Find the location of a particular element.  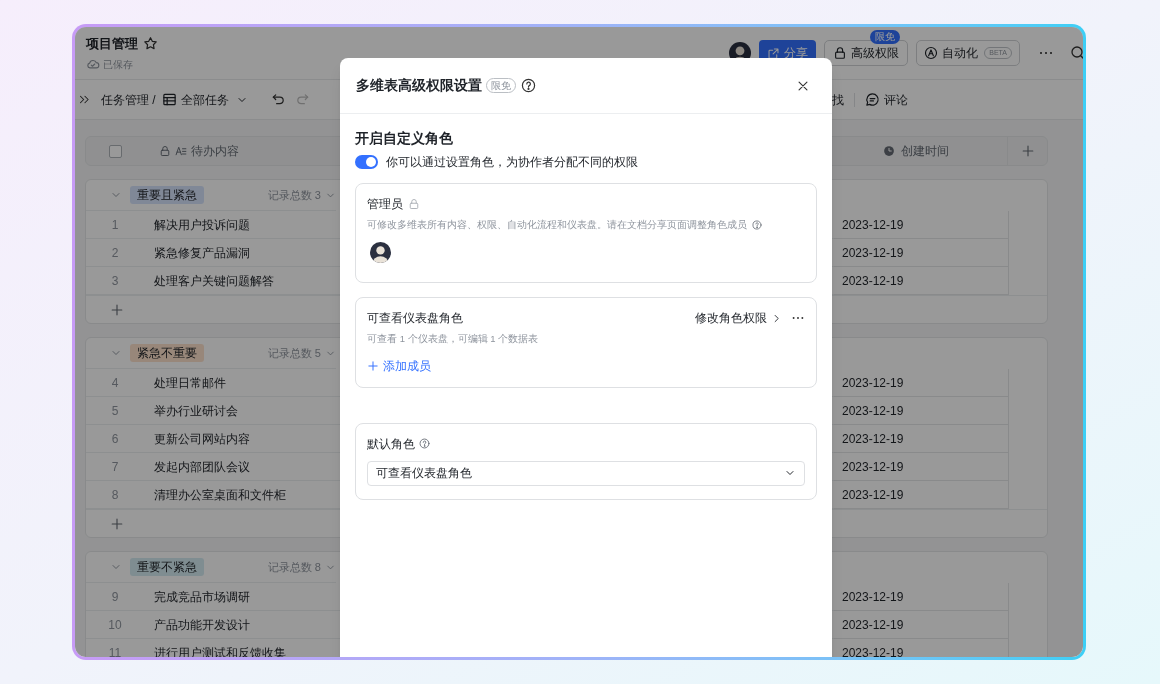

row-number: 7 is located at coordinates (115, 467).